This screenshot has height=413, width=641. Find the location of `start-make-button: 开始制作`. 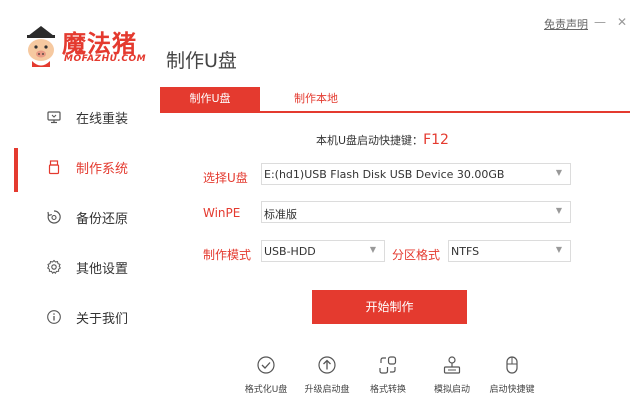

start-make-button: 开始制作 is located at coordinates (389, 307).